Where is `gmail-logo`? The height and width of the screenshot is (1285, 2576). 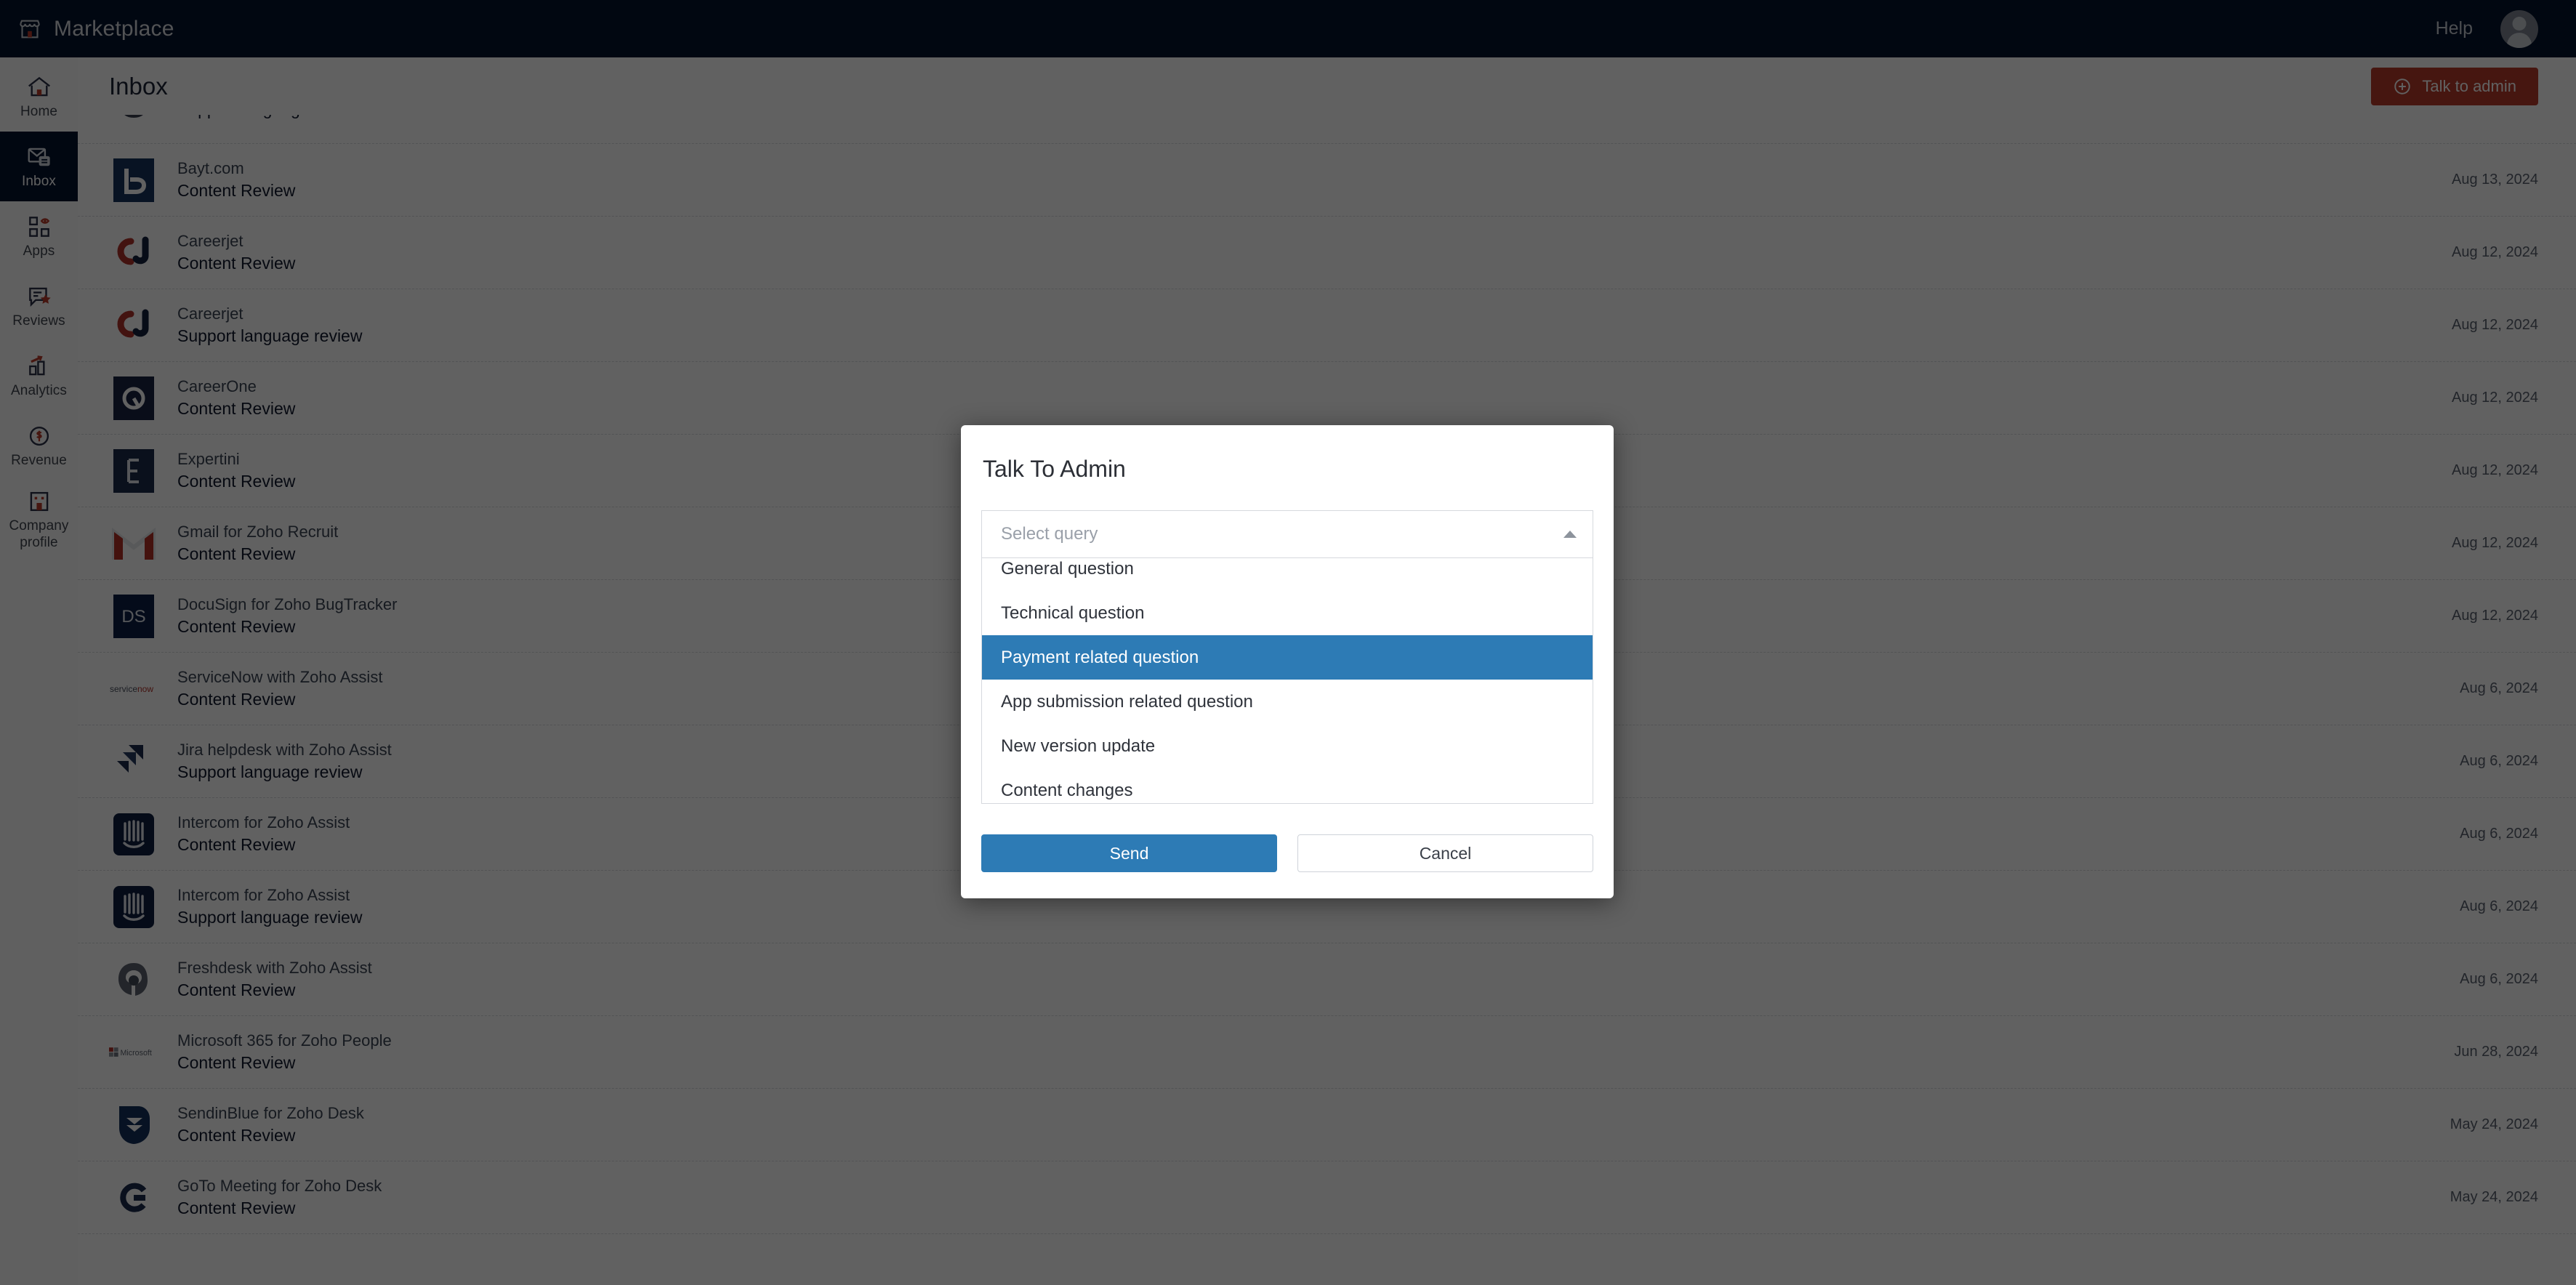 gmail-logo is located at coordinates (133, 543).